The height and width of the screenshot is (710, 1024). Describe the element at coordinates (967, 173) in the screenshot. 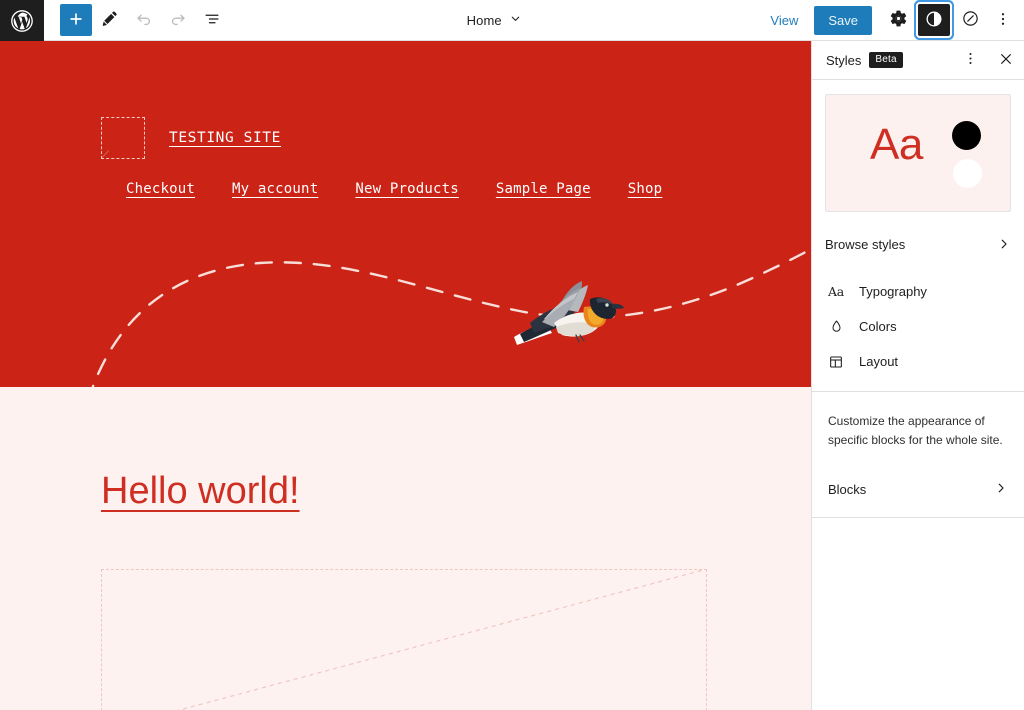

I see `swatch-light` at that location.